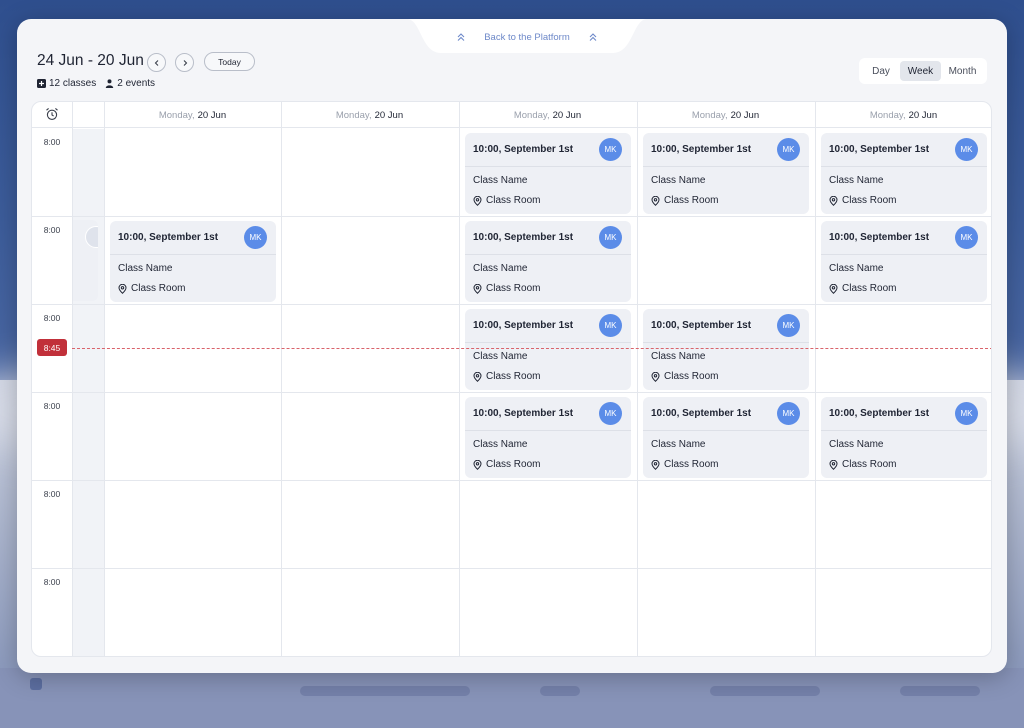 The width and height of the screenshot is (1024, 728). I want to click on prev-week-button, so click(156, 62).